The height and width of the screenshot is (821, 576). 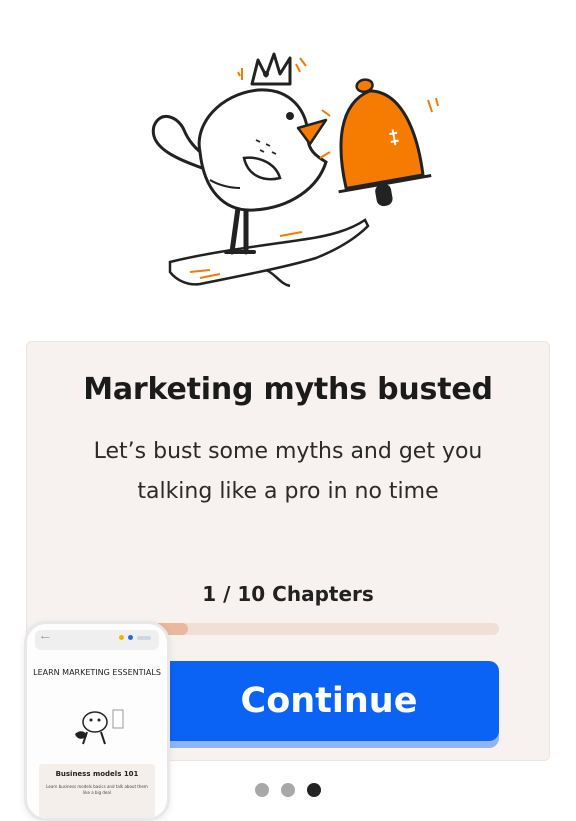 I want to click on phone-illustration, so click(x=99, y=727).